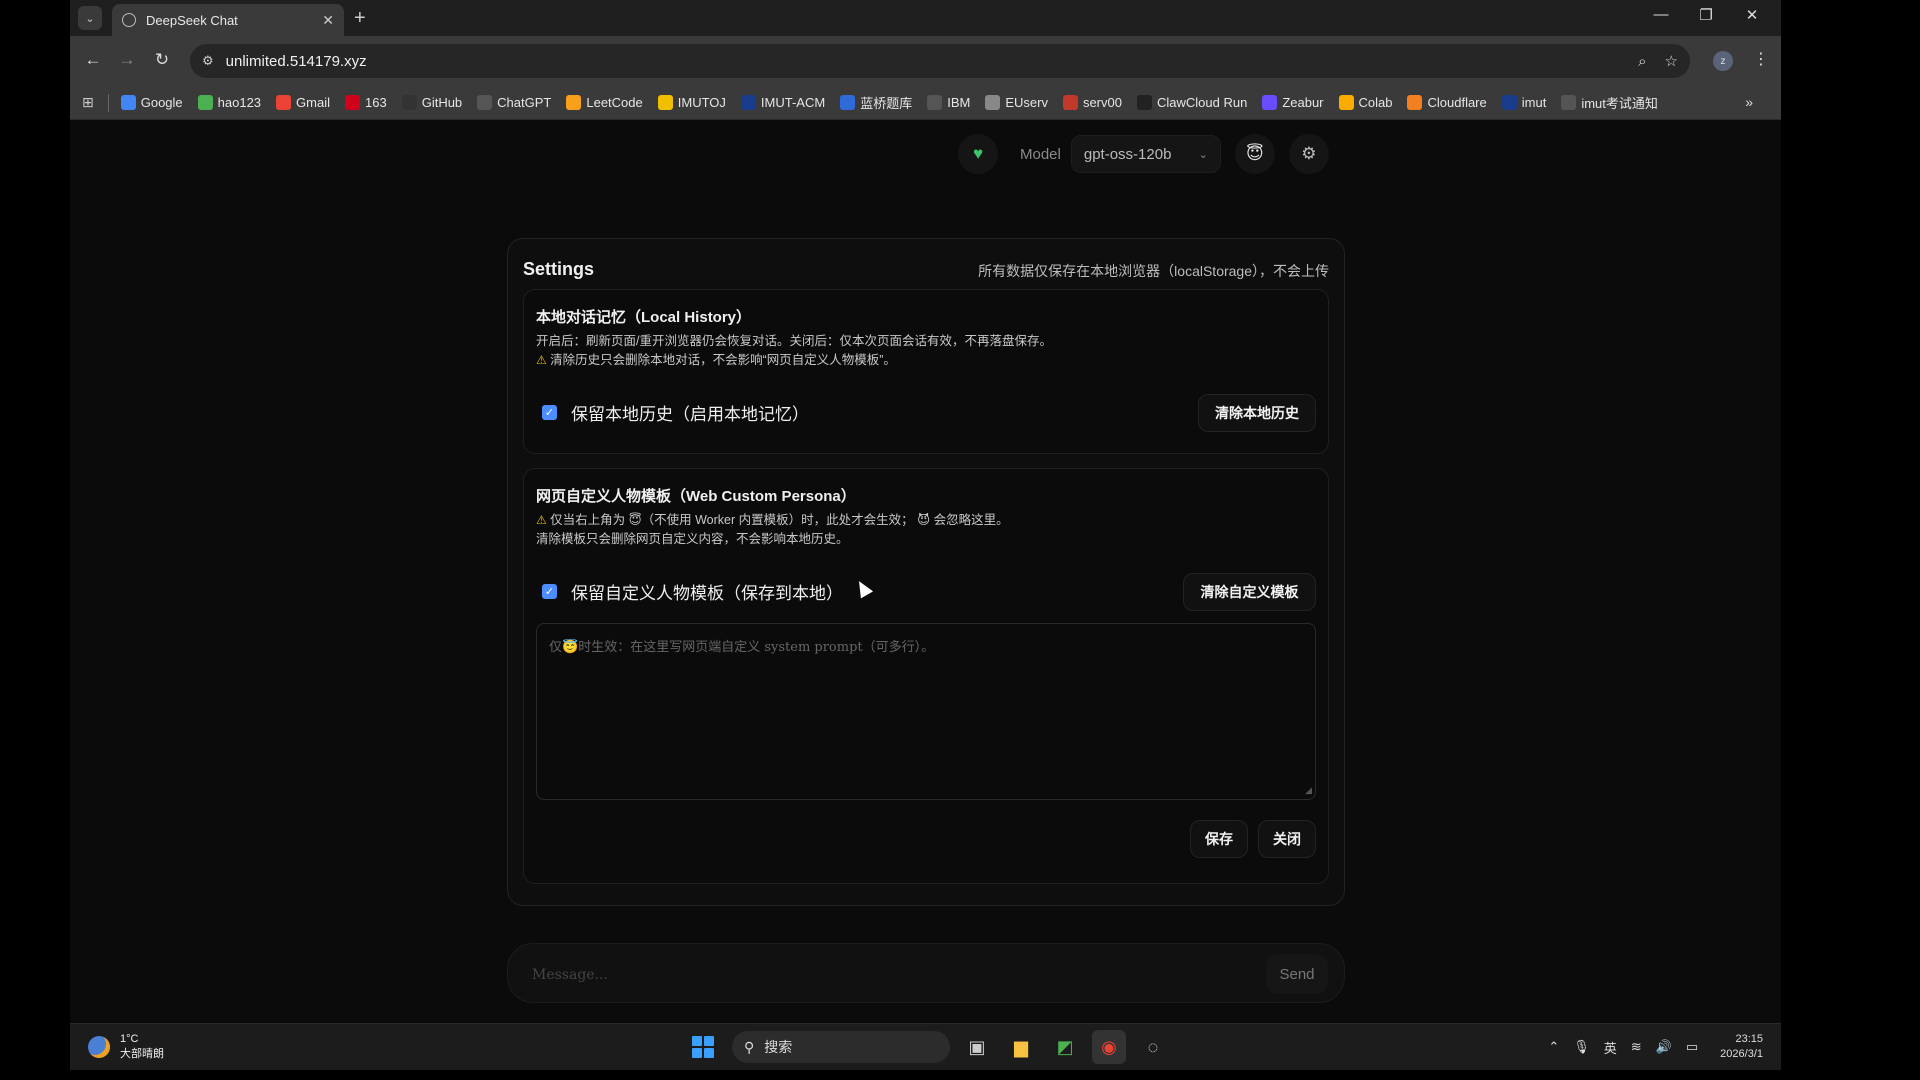 The width and height of the screenshot is (1920, 1080). Describe the element at coordinates (1761, 59) in the screenshot. I see `browser-menu-icon: ⋮` at that location.